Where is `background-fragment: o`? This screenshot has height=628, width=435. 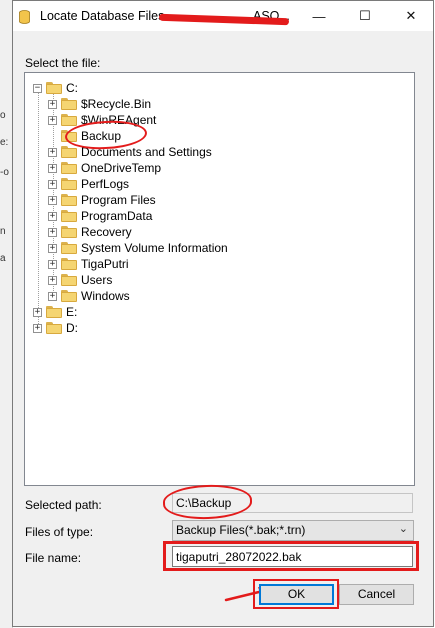
background-fragment: o is located at coordinates (3, 115).